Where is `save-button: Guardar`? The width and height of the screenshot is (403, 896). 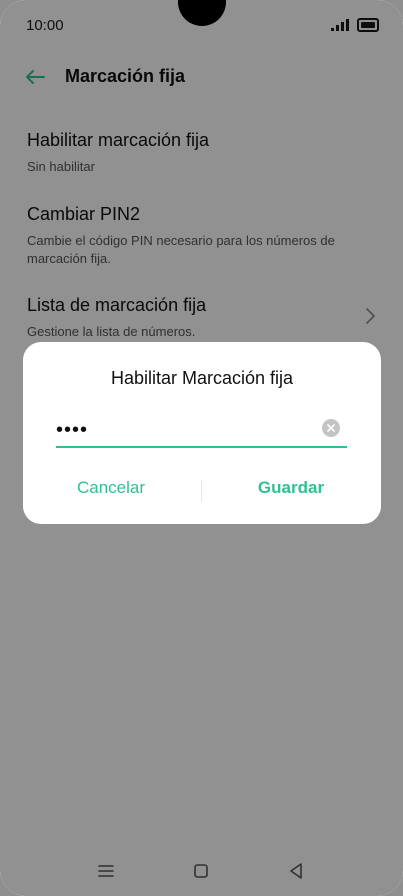
save-button: Guardar is located at coordinates (291, 488).